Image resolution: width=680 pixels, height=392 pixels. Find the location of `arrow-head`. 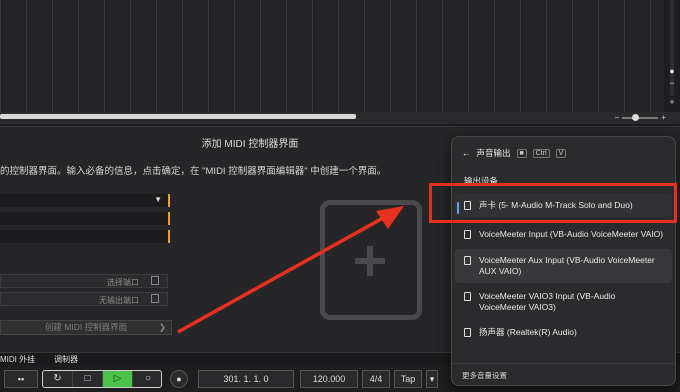

arrow-head is located at coordinates (390, 217).